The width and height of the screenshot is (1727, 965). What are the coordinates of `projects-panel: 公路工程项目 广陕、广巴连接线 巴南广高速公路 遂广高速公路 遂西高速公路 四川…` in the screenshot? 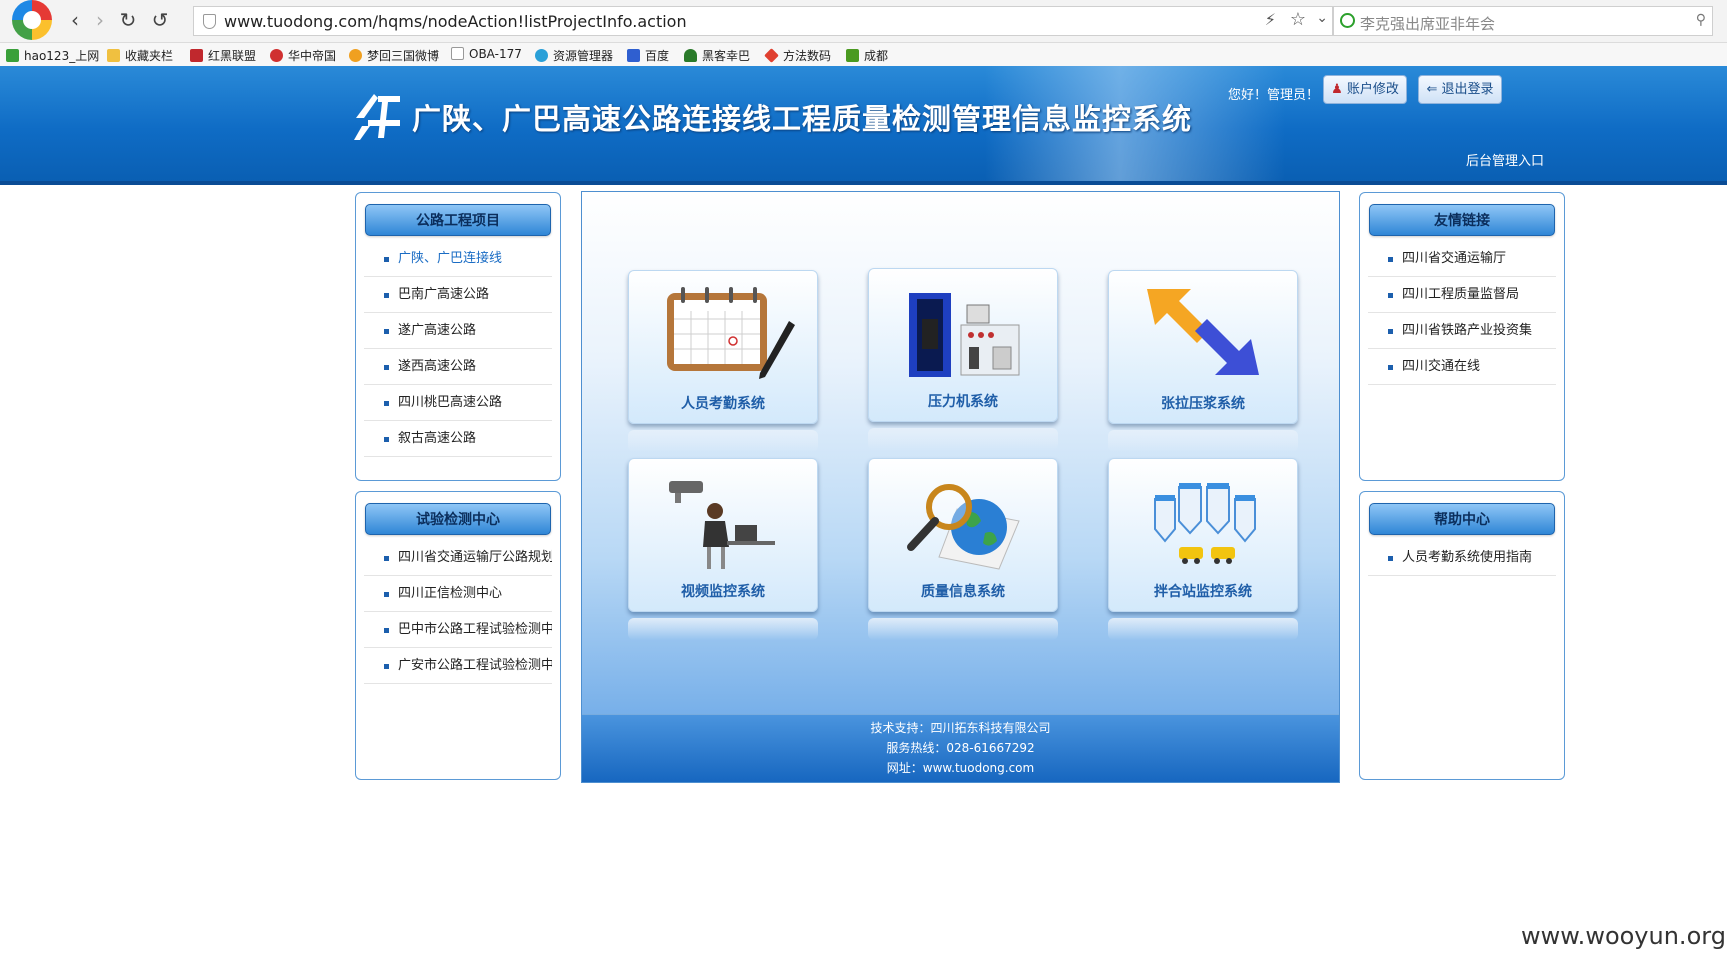 It's located at (458, 336).